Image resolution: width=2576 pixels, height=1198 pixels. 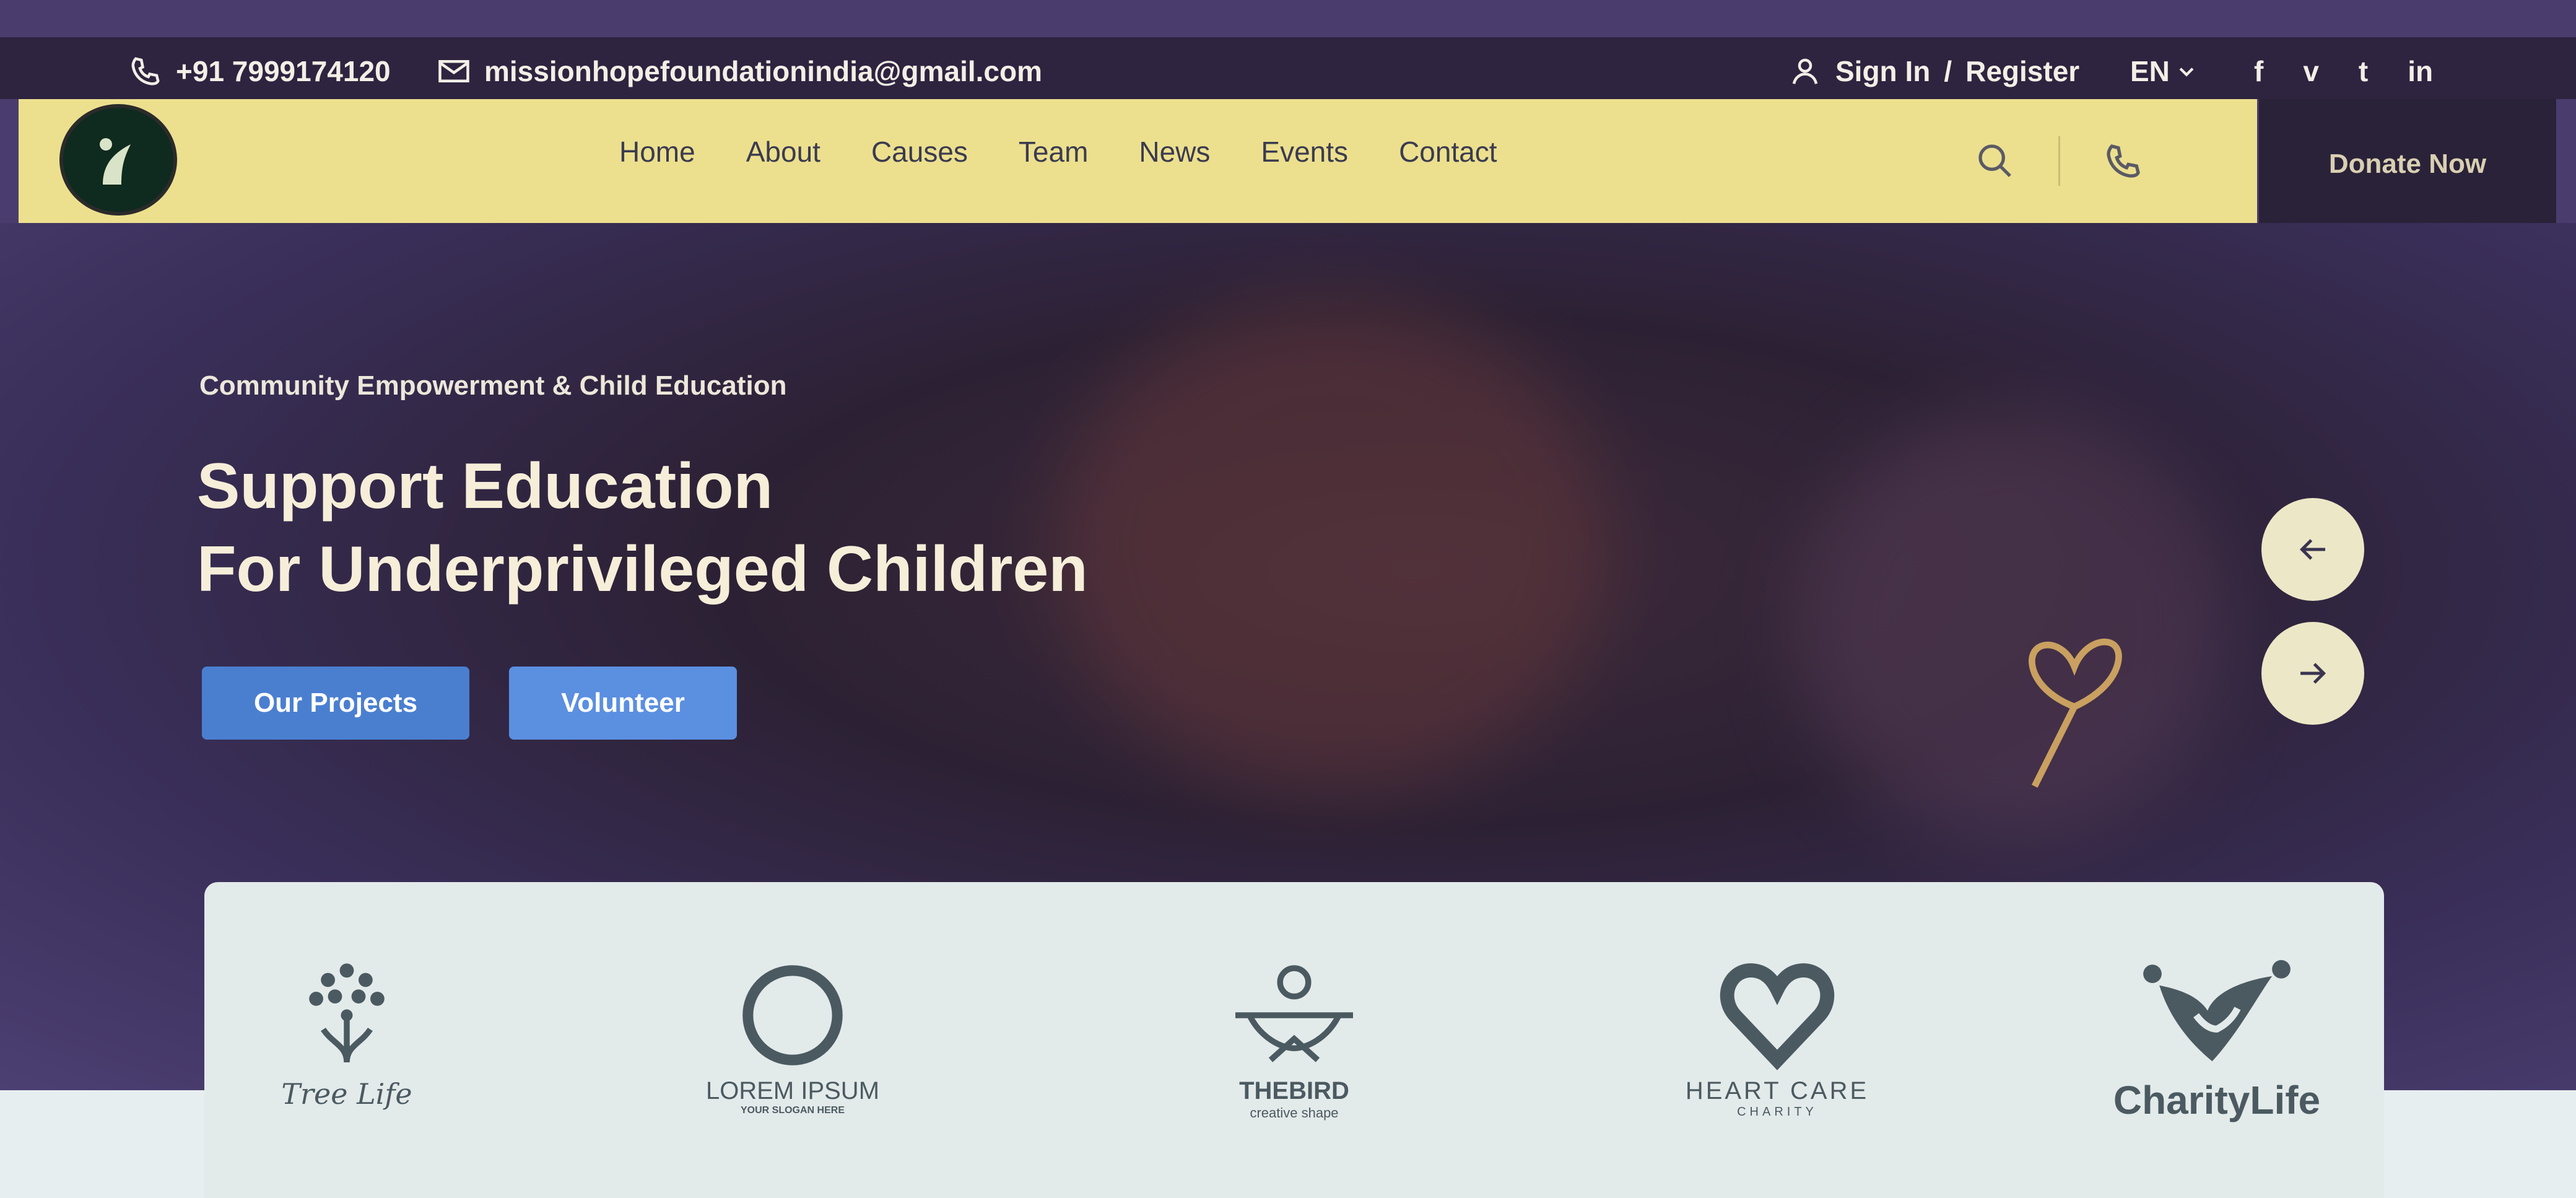 What do you see at coordinates (2407, 164) in the screenshot?
I see `donate-now-button: Donate Now` at bounding box center [2407, 164].